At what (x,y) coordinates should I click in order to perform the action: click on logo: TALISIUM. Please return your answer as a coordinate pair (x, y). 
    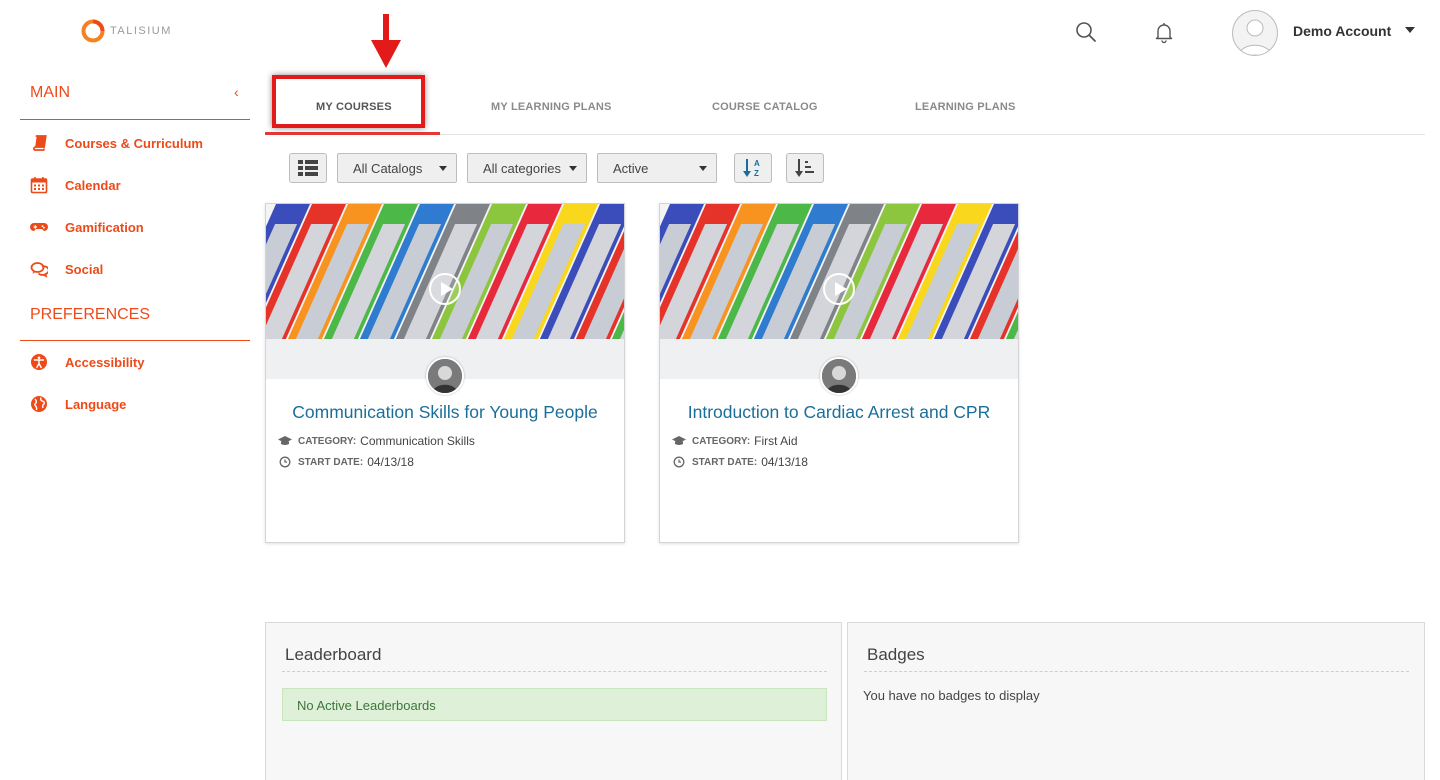
    Looking at the image, I should click on (126, 31).